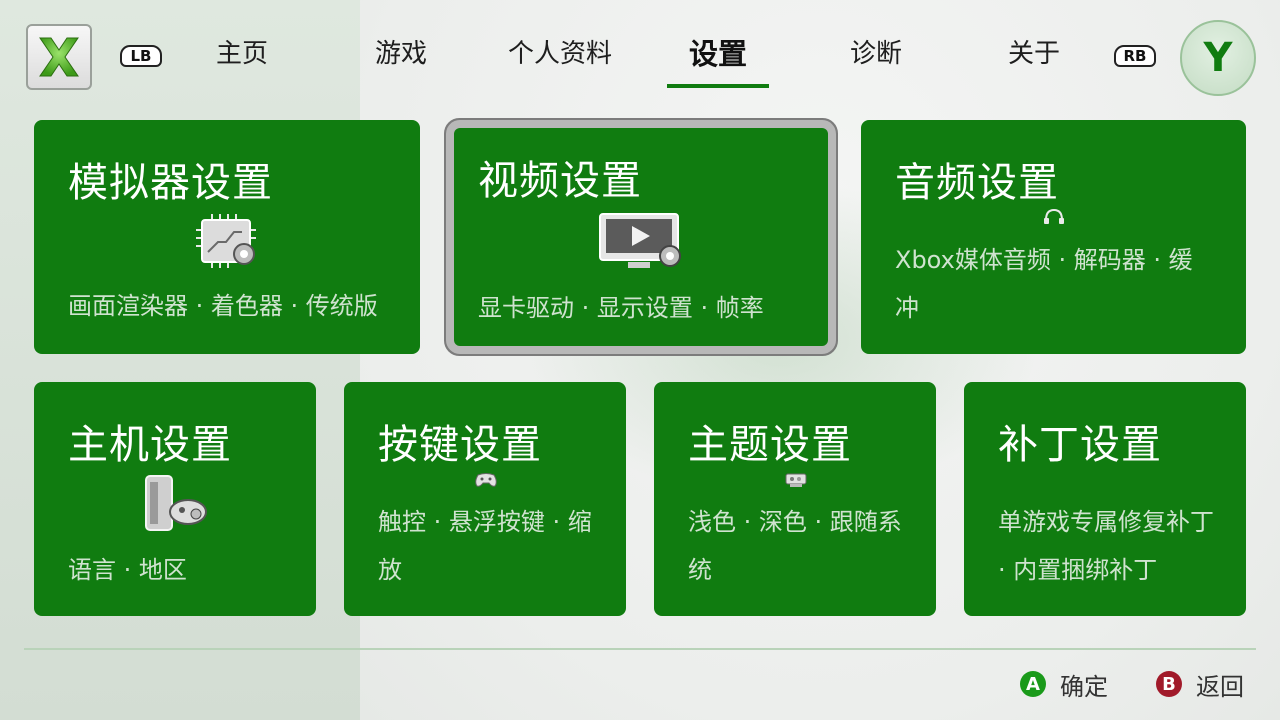 This screenshot has height=720, width=1280. I want to click on card-title: 补丁设置, so click(1080, 445).